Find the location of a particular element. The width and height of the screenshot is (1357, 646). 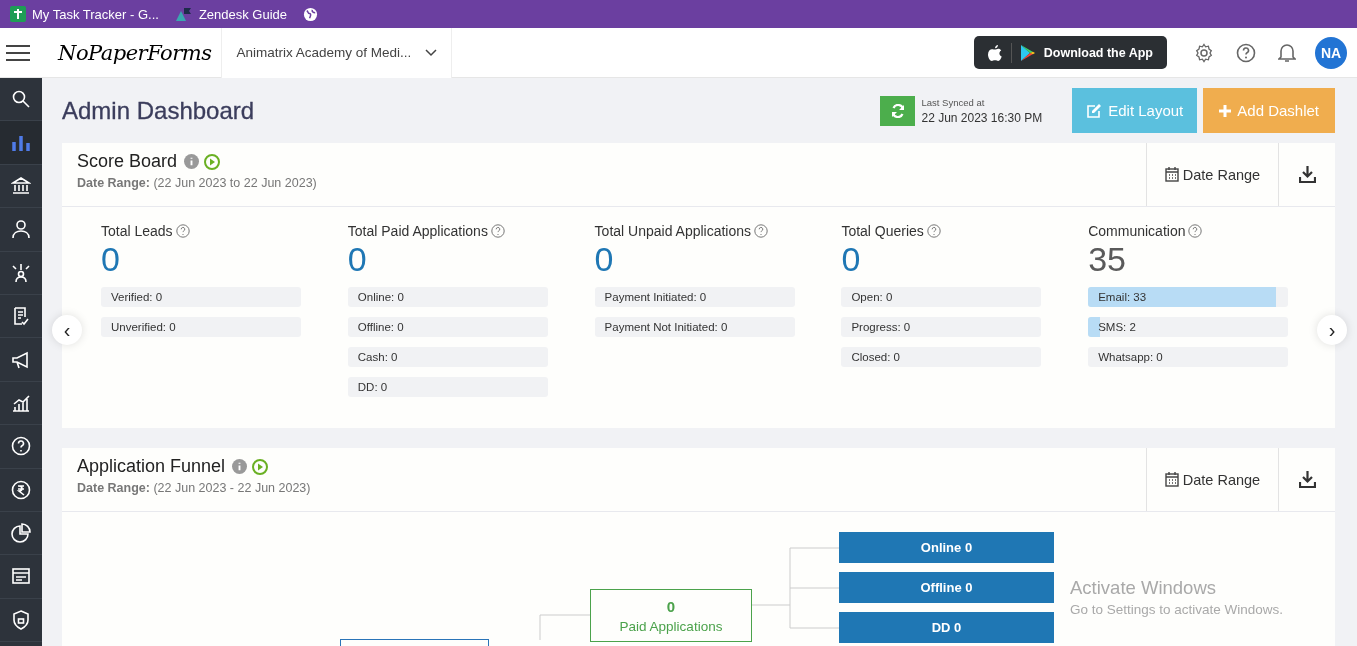

sheets-icon is located at coordinates (18, 14).